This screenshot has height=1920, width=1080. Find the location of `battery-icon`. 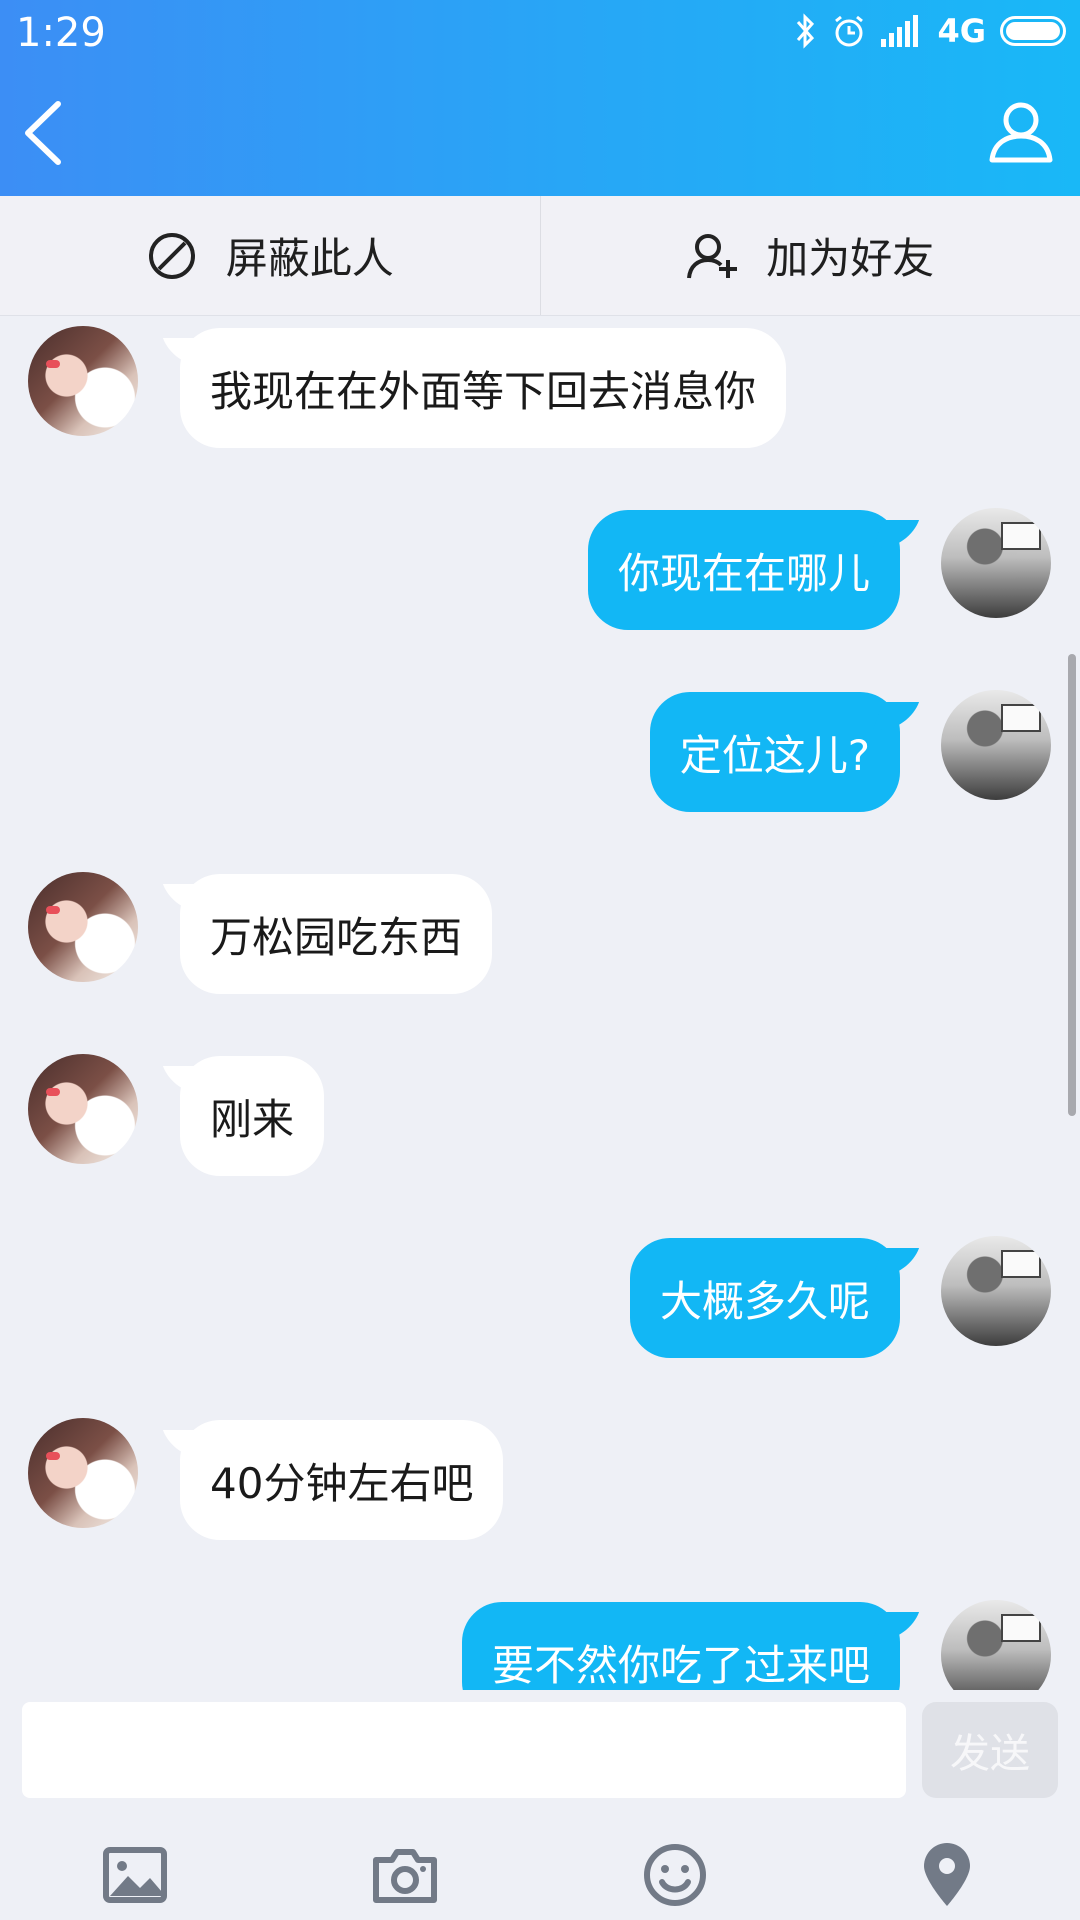

battery-icon is located at coordinates (1033, 31).